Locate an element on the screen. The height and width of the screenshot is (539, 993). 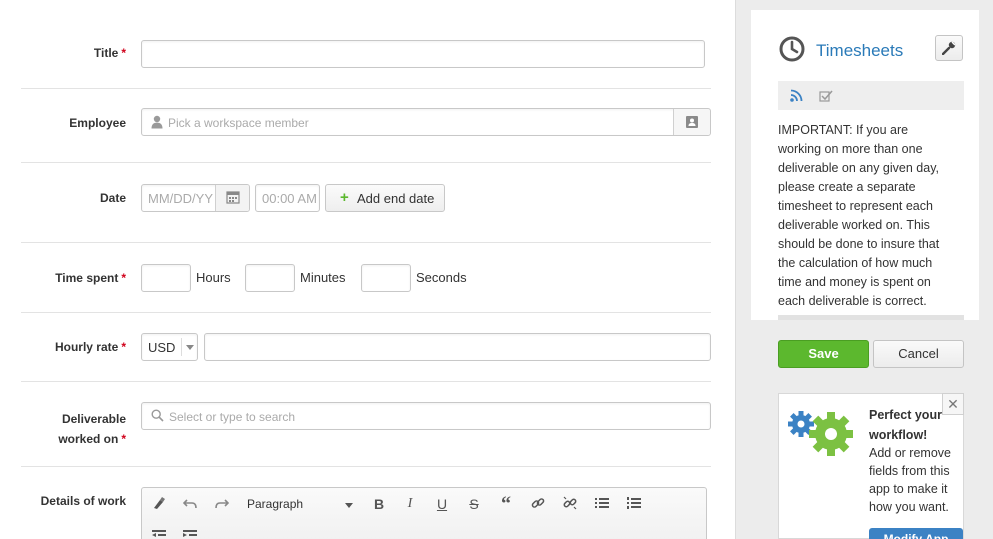
hours-input is located at coordinates (166, 278).